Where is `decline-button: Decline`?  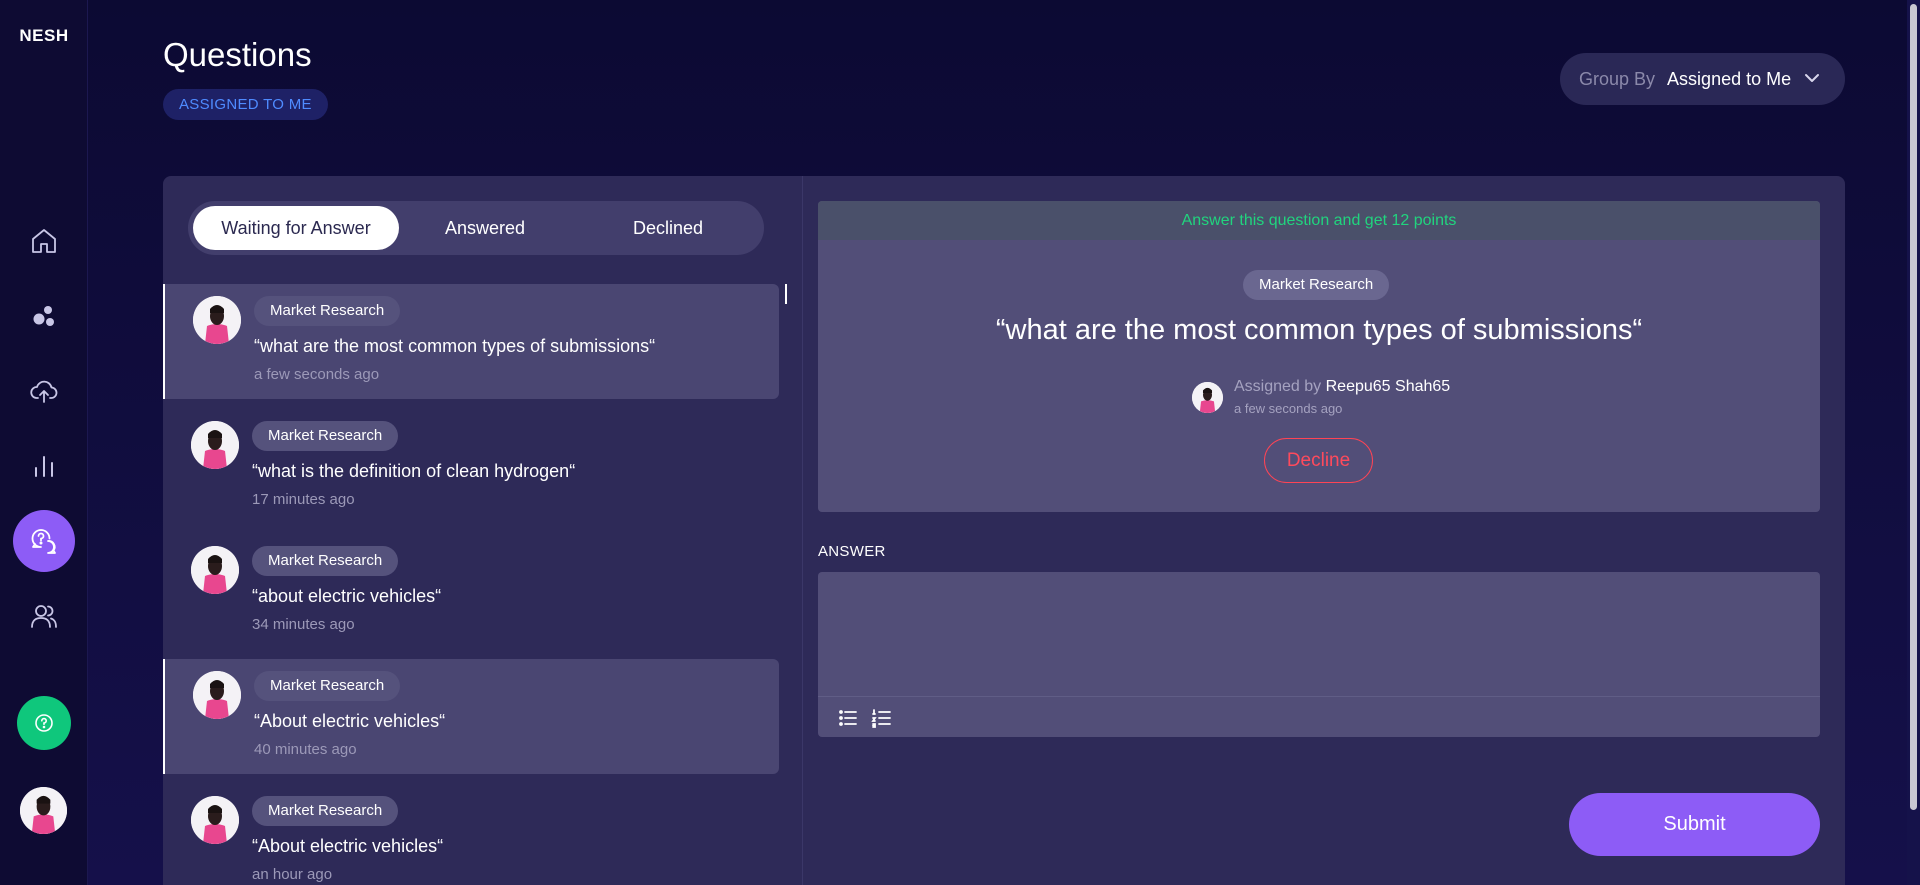 decline-button: Decline is located at coordinates (1318, 460).